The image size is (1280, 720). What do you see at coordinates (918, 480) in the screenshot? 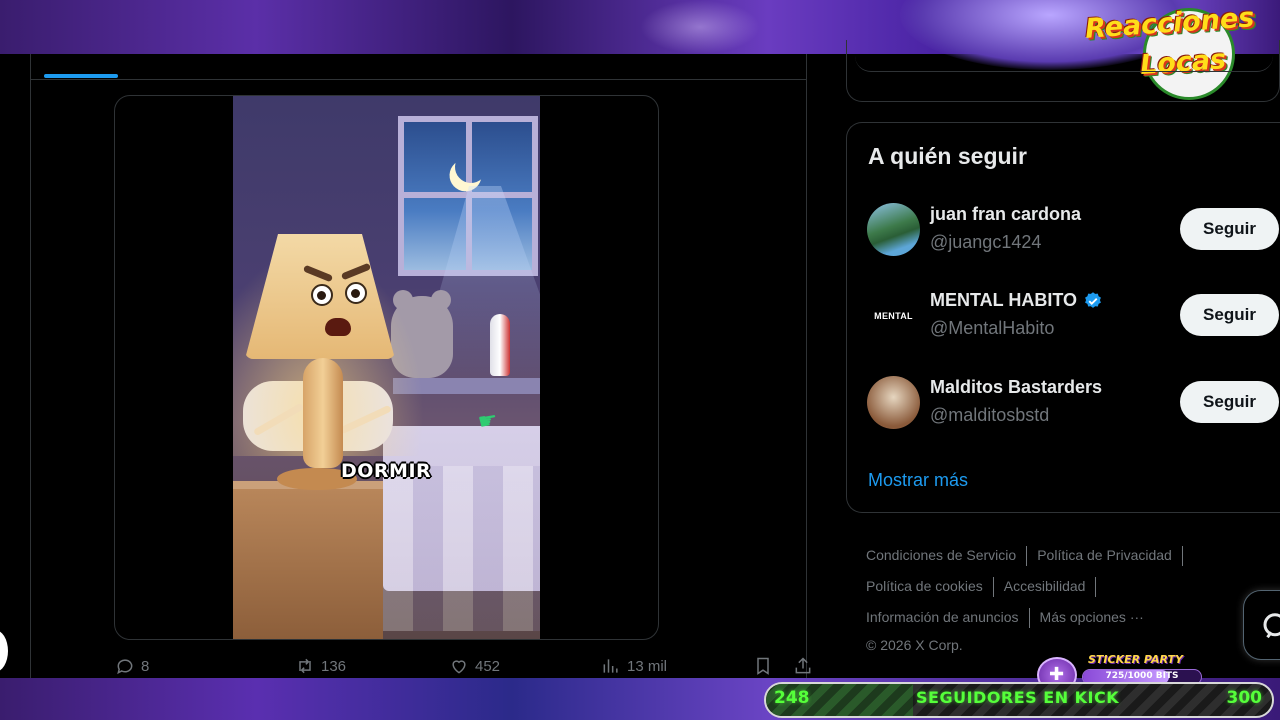
I see `show-more-link: Mostrar más` at bounding box center [918, 480].